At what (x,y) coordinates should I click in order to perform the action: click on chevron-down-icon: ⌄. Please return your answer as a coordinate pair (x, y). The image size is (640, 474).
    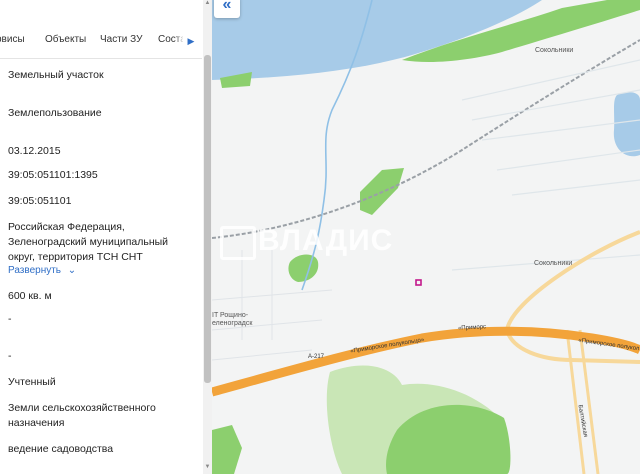
    Looking at the image, I should click on (72, 270).